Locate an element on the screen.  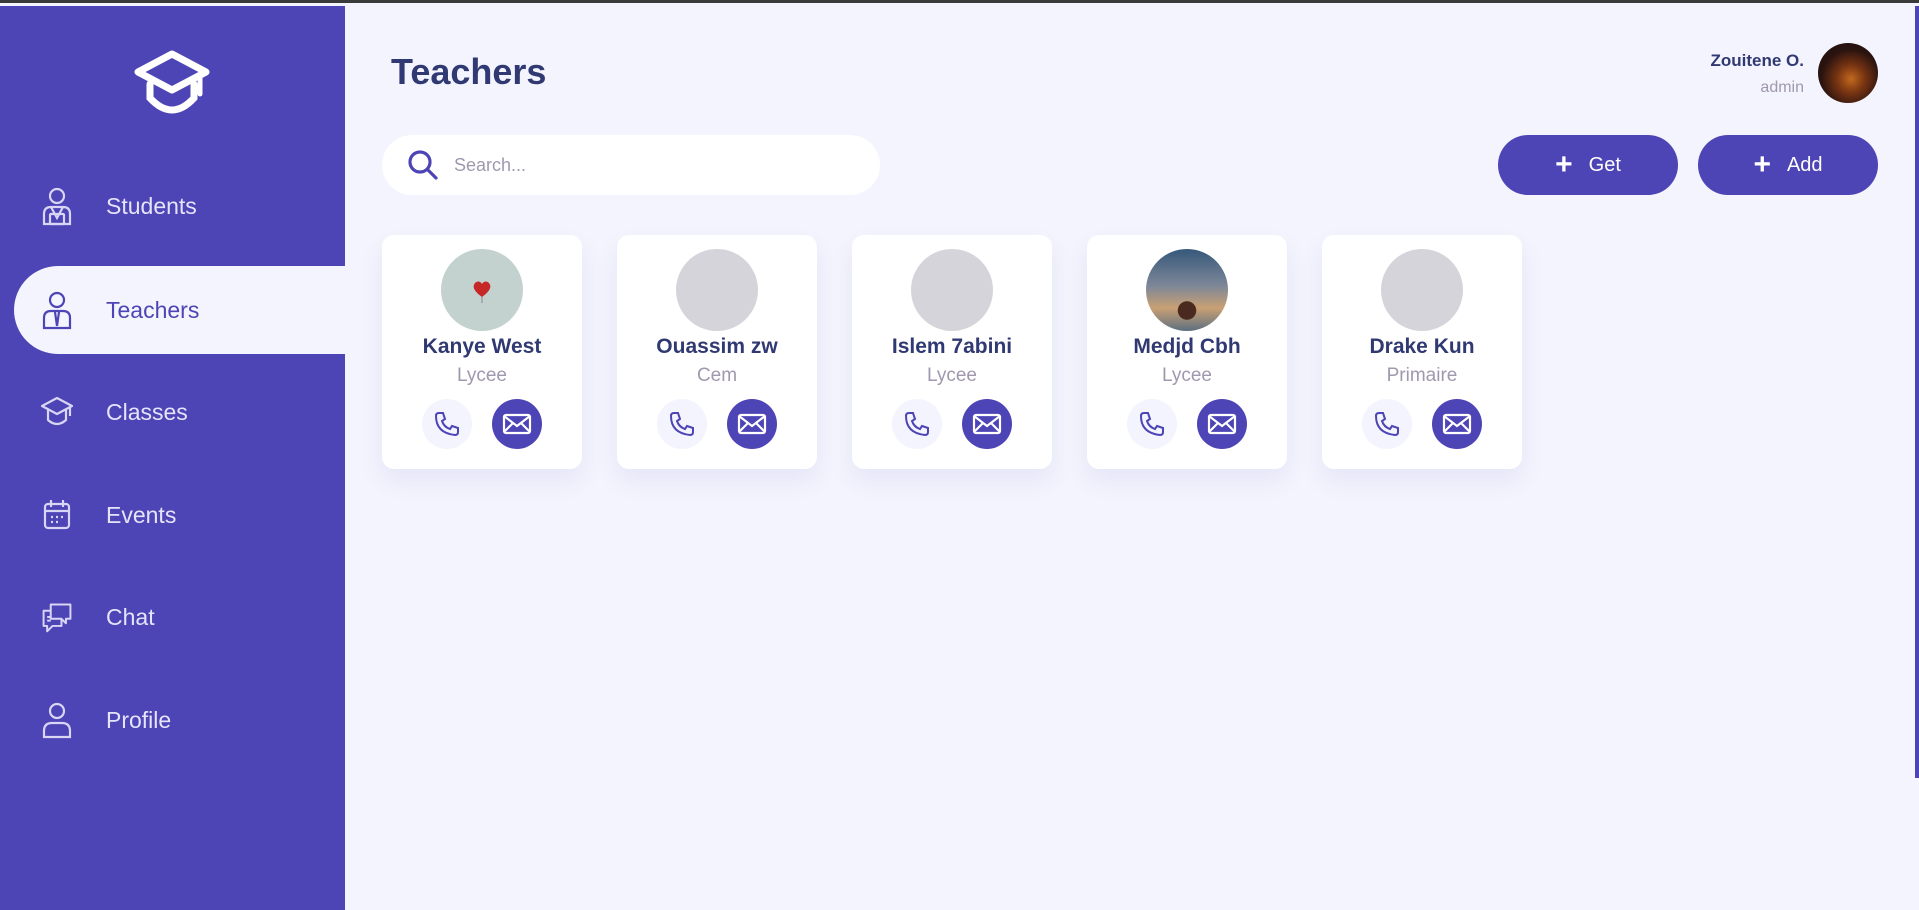
student-icon is located at coordinates (57, 206).